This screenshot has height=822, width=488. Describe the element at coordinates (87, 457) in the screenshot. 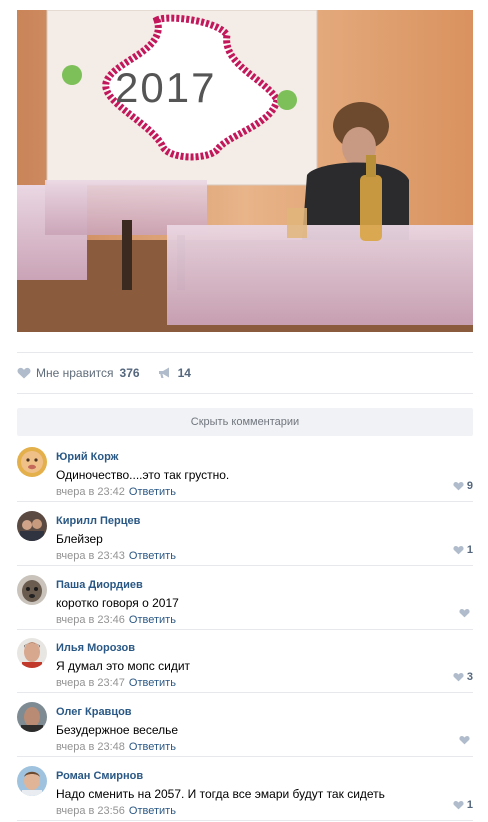

I see `comment-author: Юрий Корж` at that location.